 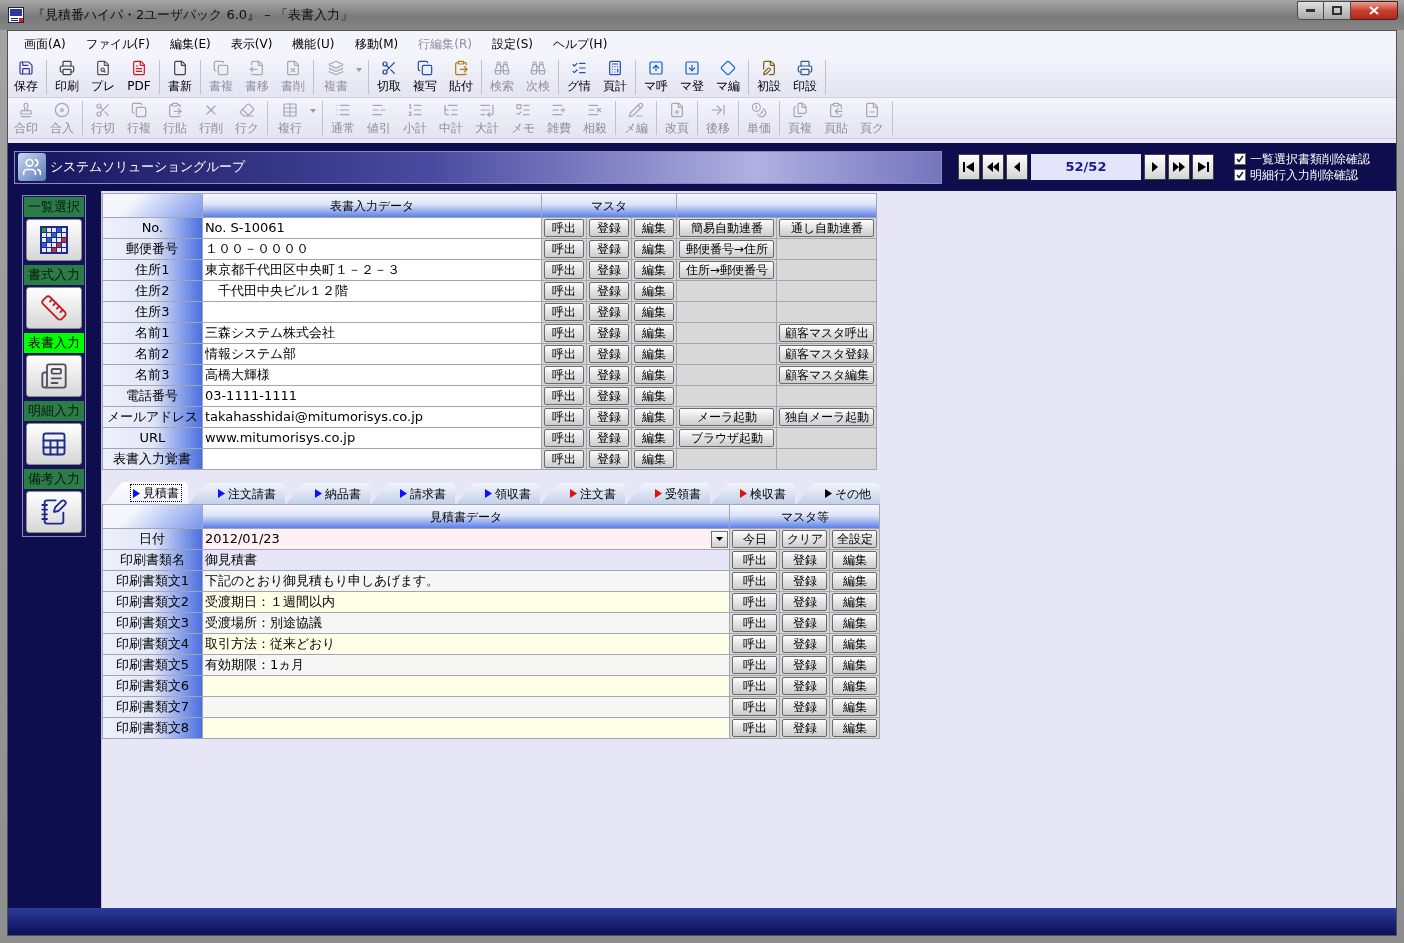 What do you see at coordinates (328, 493) in the screenshot?
I see `tab: 納品書` at bounding box center [328, 493].